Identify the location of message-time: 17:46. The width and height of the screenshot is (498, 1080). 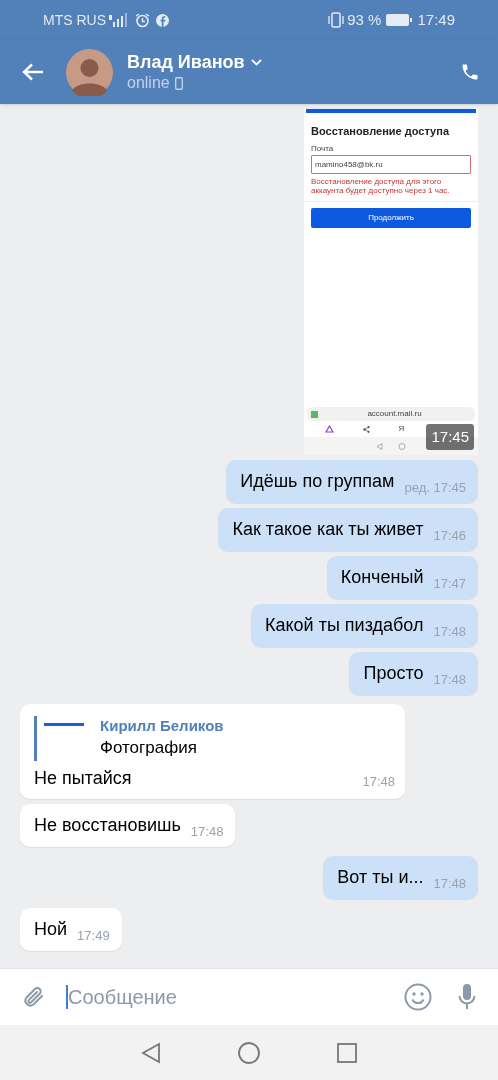
(449, 535).